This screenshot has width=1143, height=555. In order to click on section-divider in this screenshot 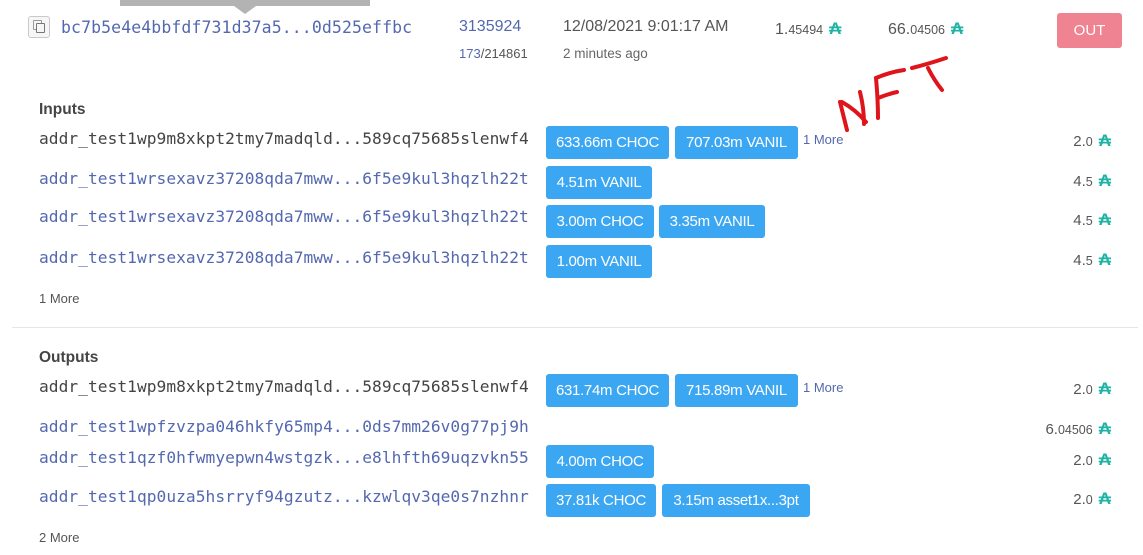, I will do `click(575, 327)`.